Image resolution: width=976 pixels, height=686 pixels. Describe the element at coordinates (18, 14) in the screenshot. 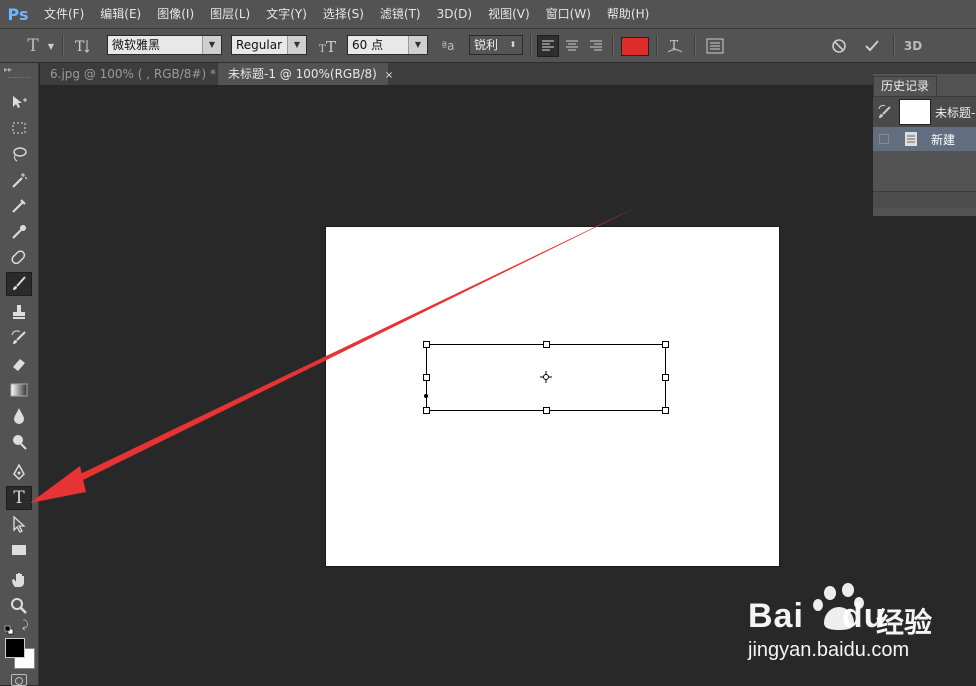

I see `photoshop-logo: Ps` at that location.